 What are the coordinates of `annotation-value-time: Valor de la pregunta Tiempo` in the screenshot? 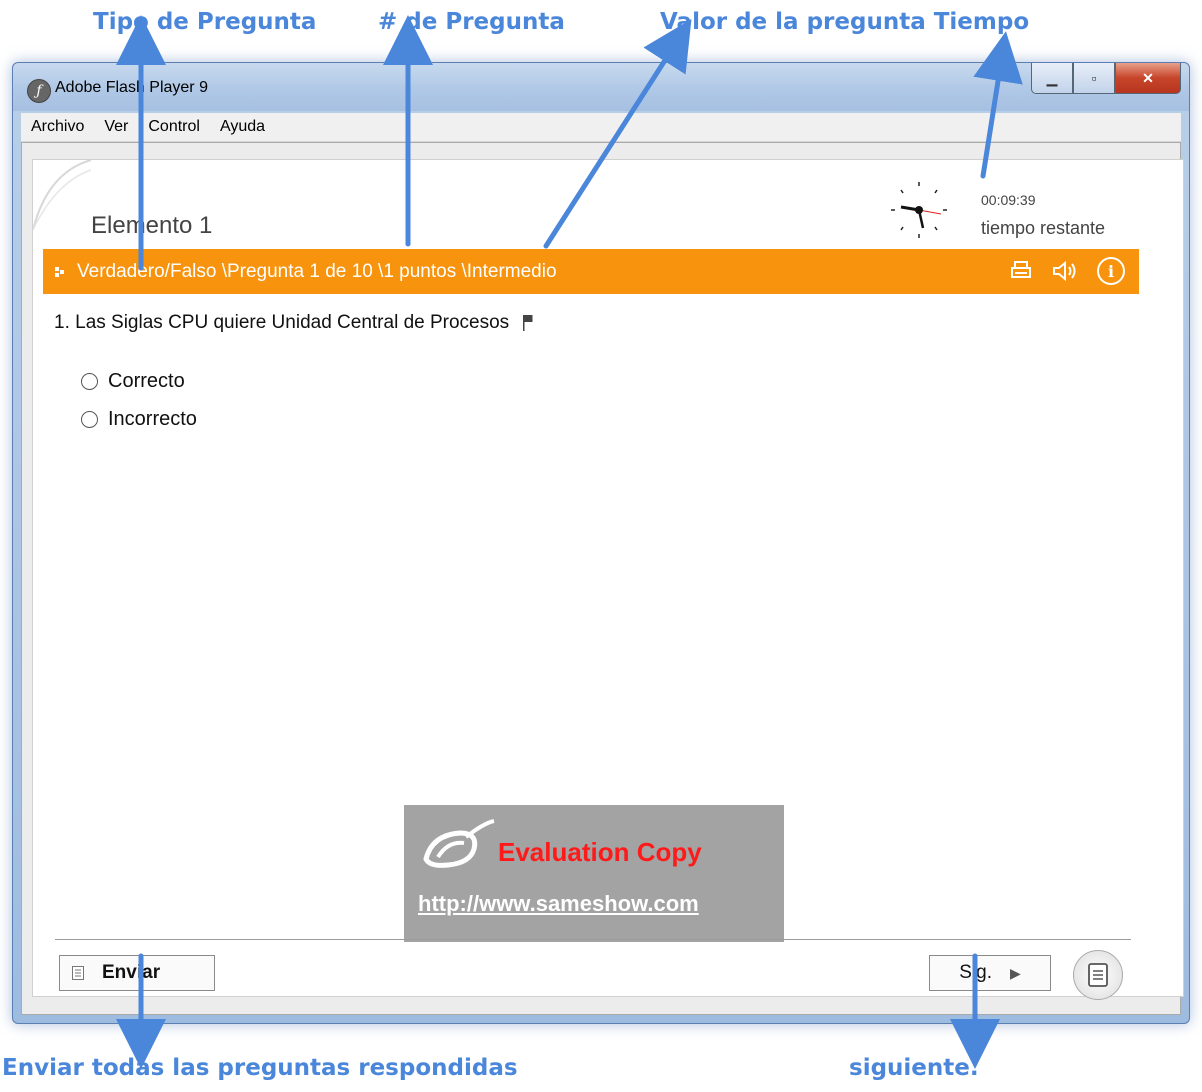 It's located at (845, 22).